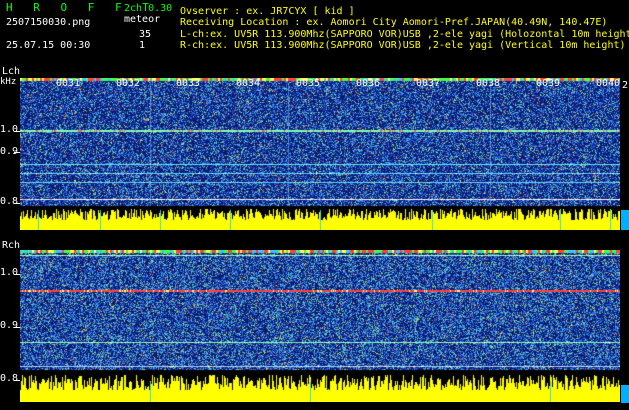  I want to click on mode-label: 2ch 0.30, so click(148, 8).